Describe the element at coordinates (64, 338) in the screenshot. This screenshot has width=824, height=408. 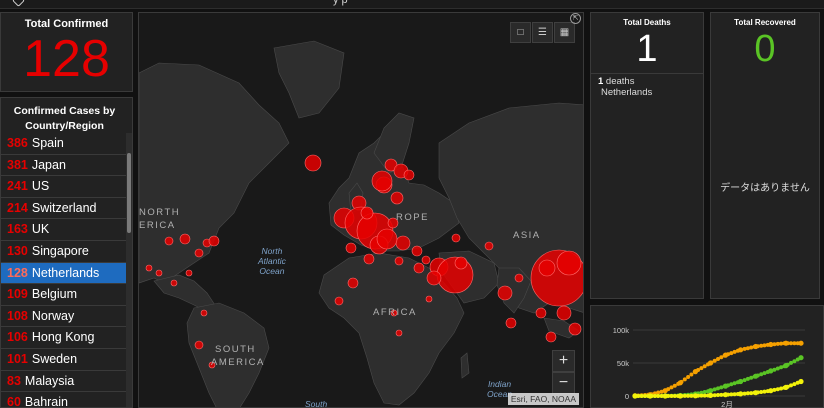
I see `country-row-hong-kong: 106 Hong Kong` at that location.